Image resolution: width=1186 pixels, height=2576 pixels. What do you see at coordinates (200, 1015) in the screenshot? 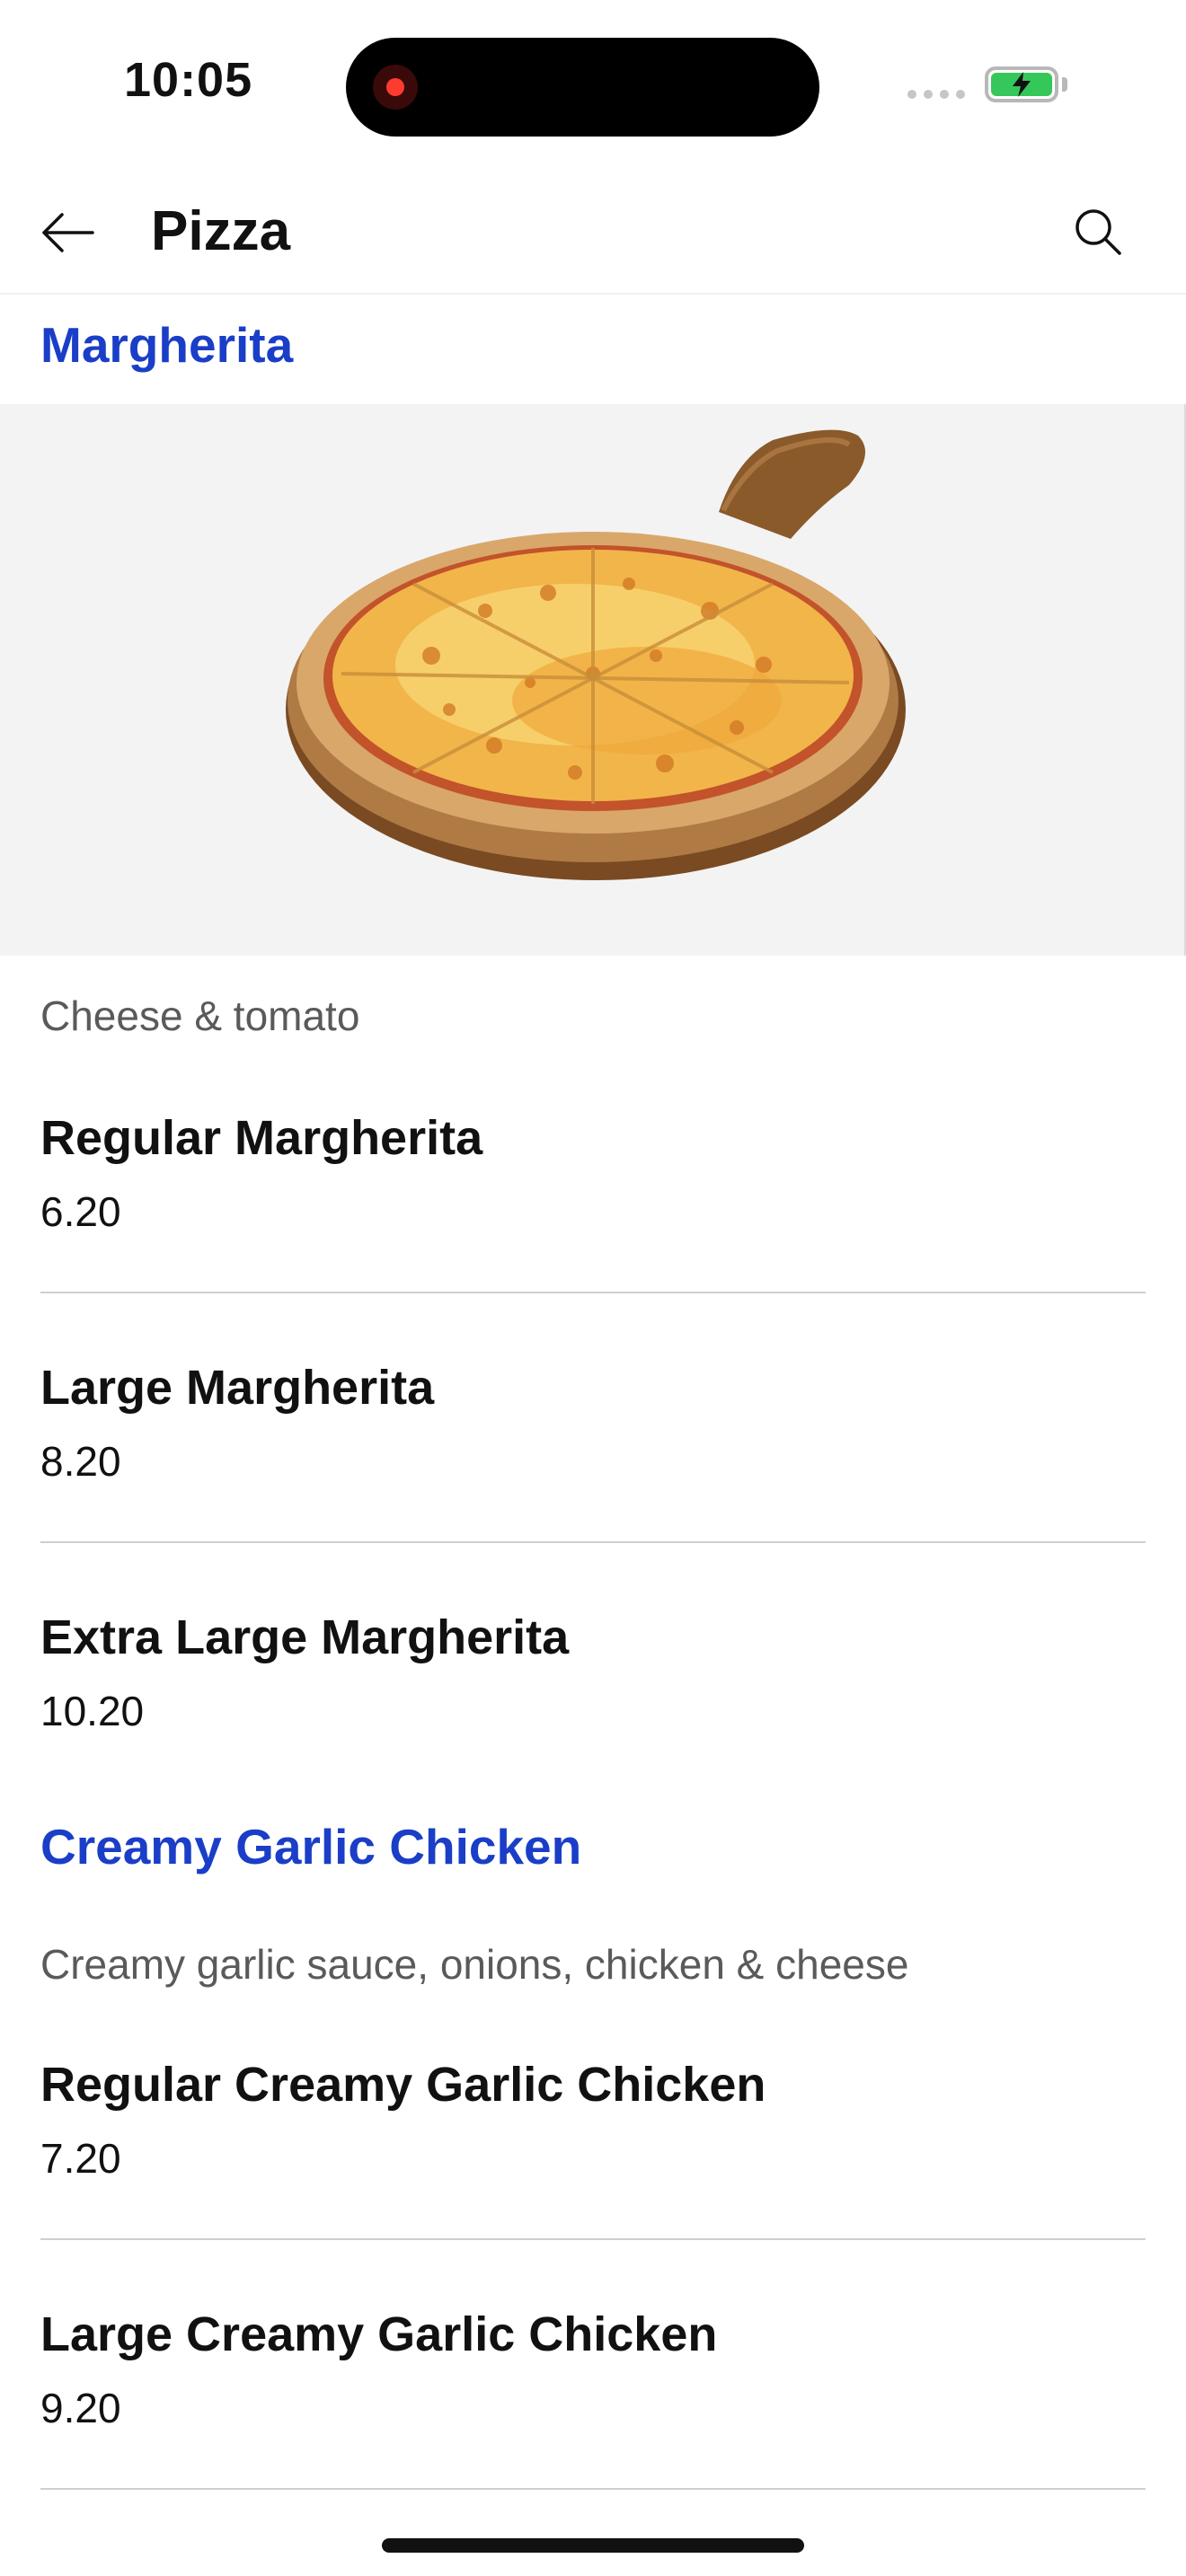
I see `section-description-margherita: Cheese & tomato` at bounding box center [200, 1015].